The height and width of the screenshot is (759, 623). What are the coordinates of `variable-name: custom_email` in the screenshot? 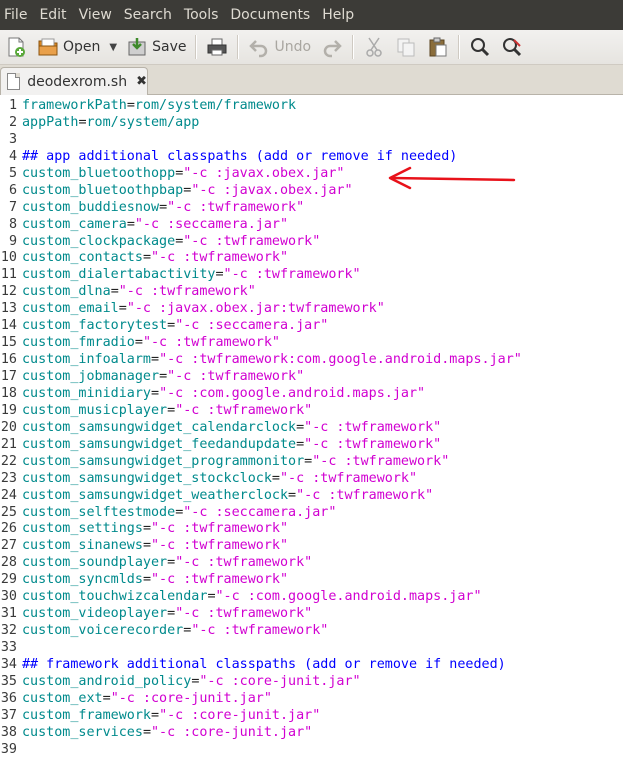 It's located at (70, 309).